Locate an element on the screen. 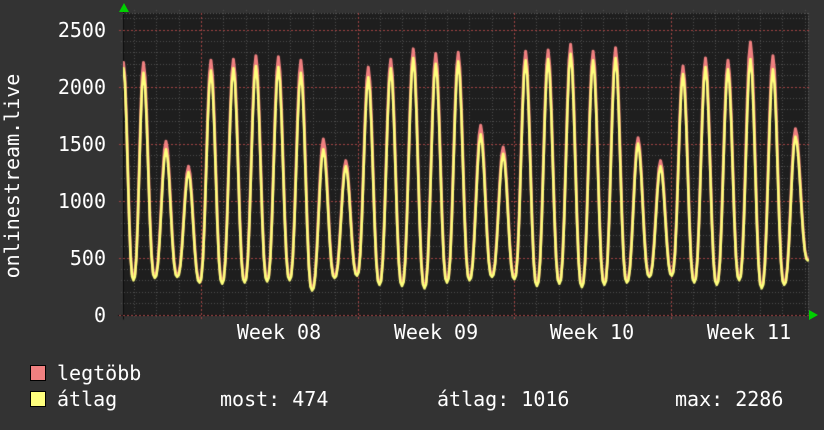  legend-swatch-atlag is located at coordinates (38, 399).